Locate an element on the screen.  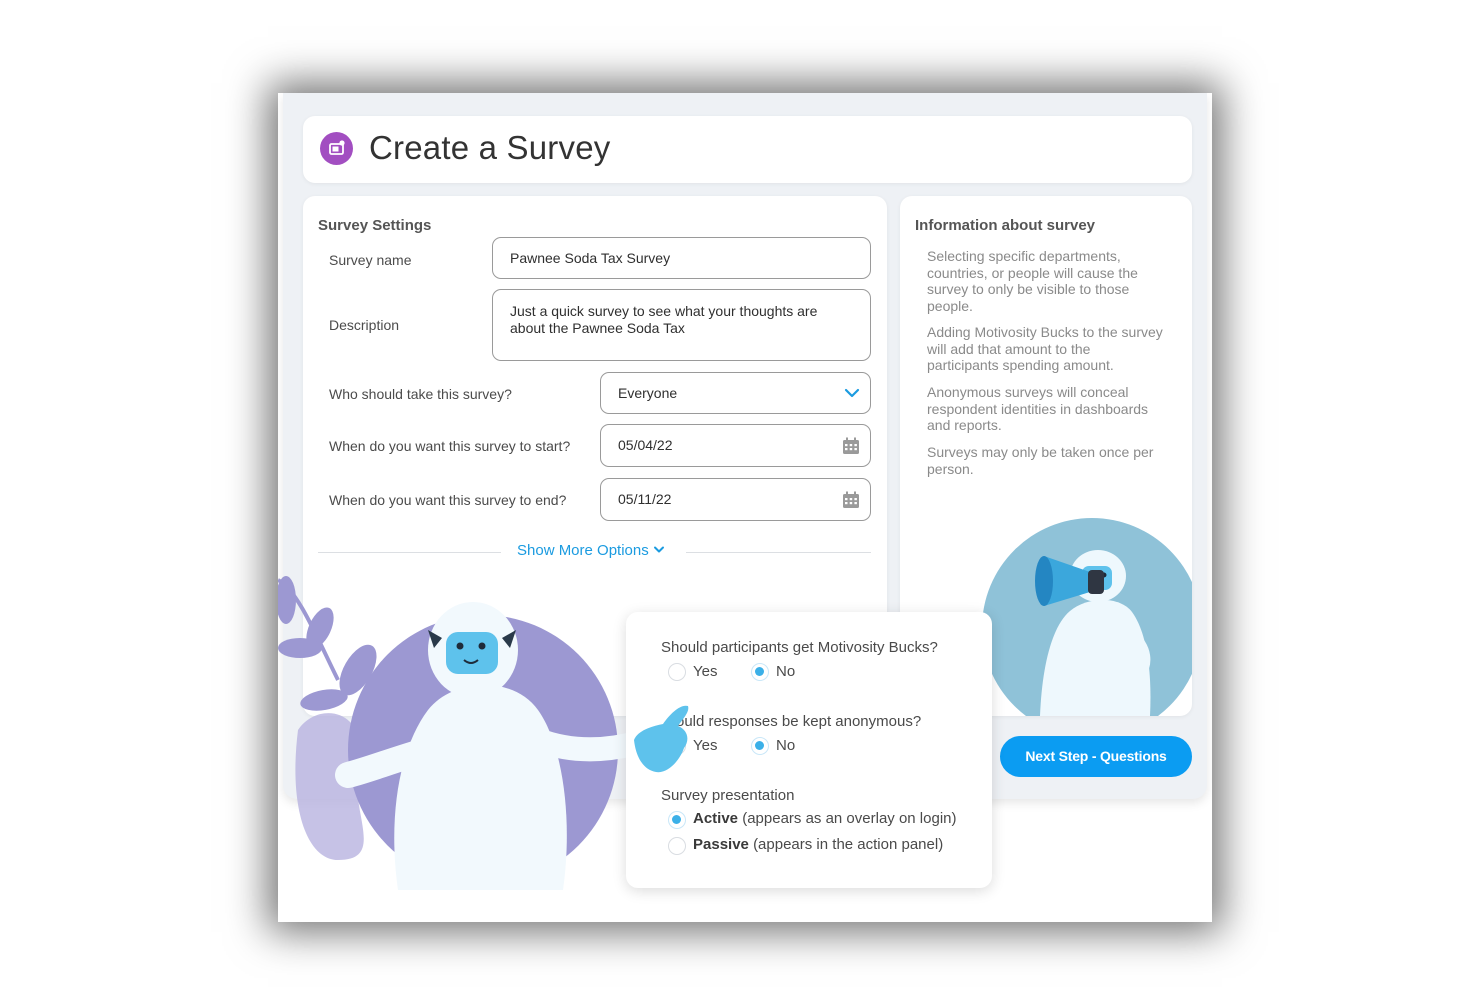
bucks-no-radio is located at coordinates (760, 672).